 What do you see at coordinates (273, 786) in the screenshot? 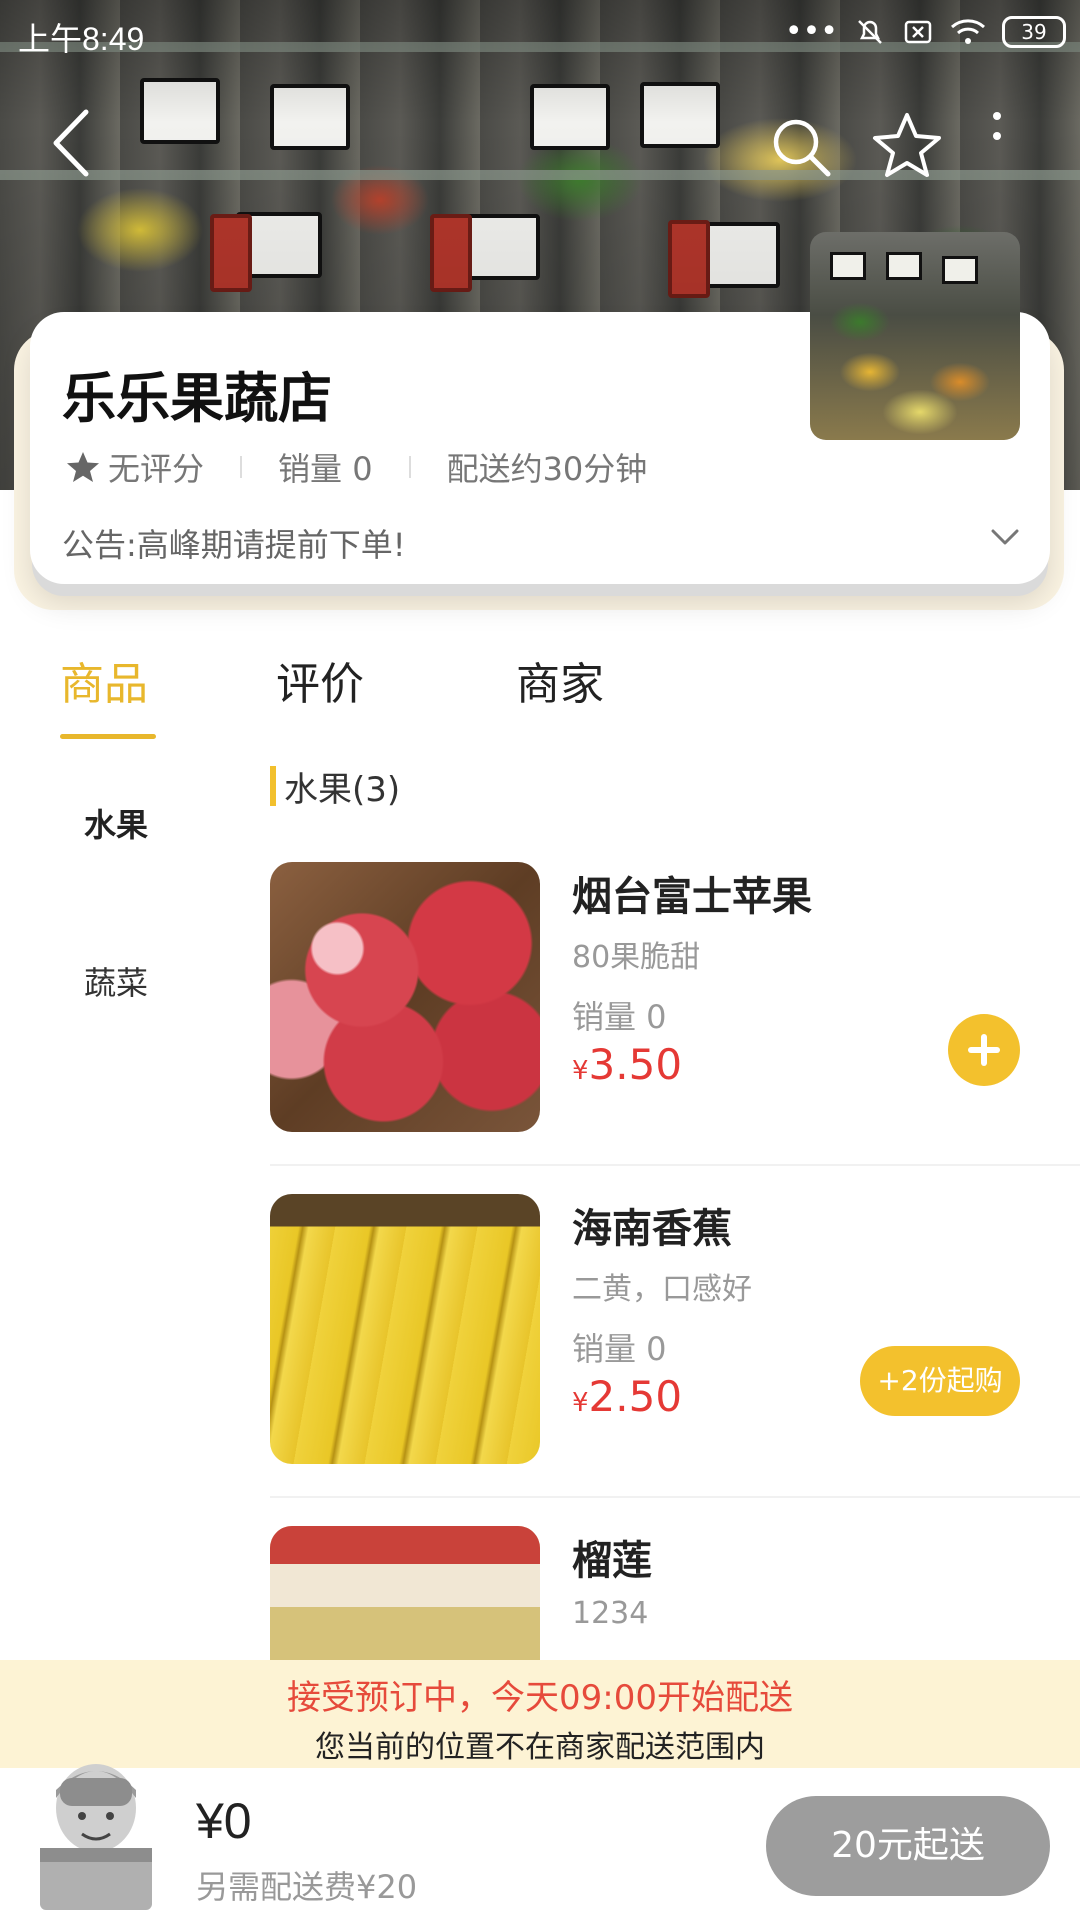
I see `section-accent-bar` at bounding box center [273, 786].